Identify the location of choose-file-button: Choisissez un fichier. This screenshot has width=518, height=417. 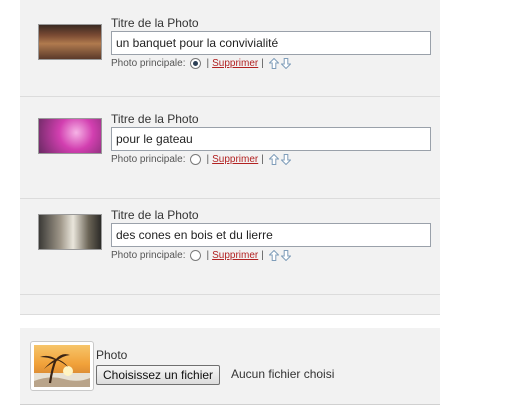
(158, 375).